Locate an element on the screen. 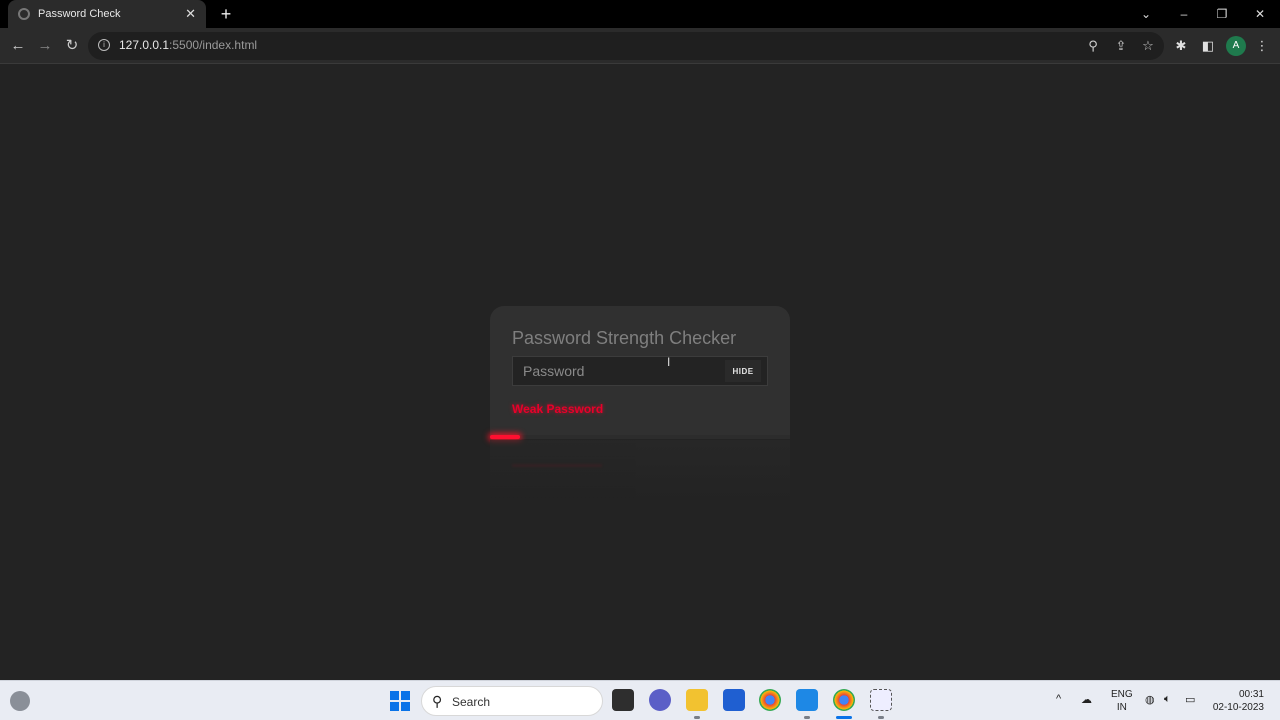  tab-search-icon: ⌄ is located at coordinates (1146, 14).